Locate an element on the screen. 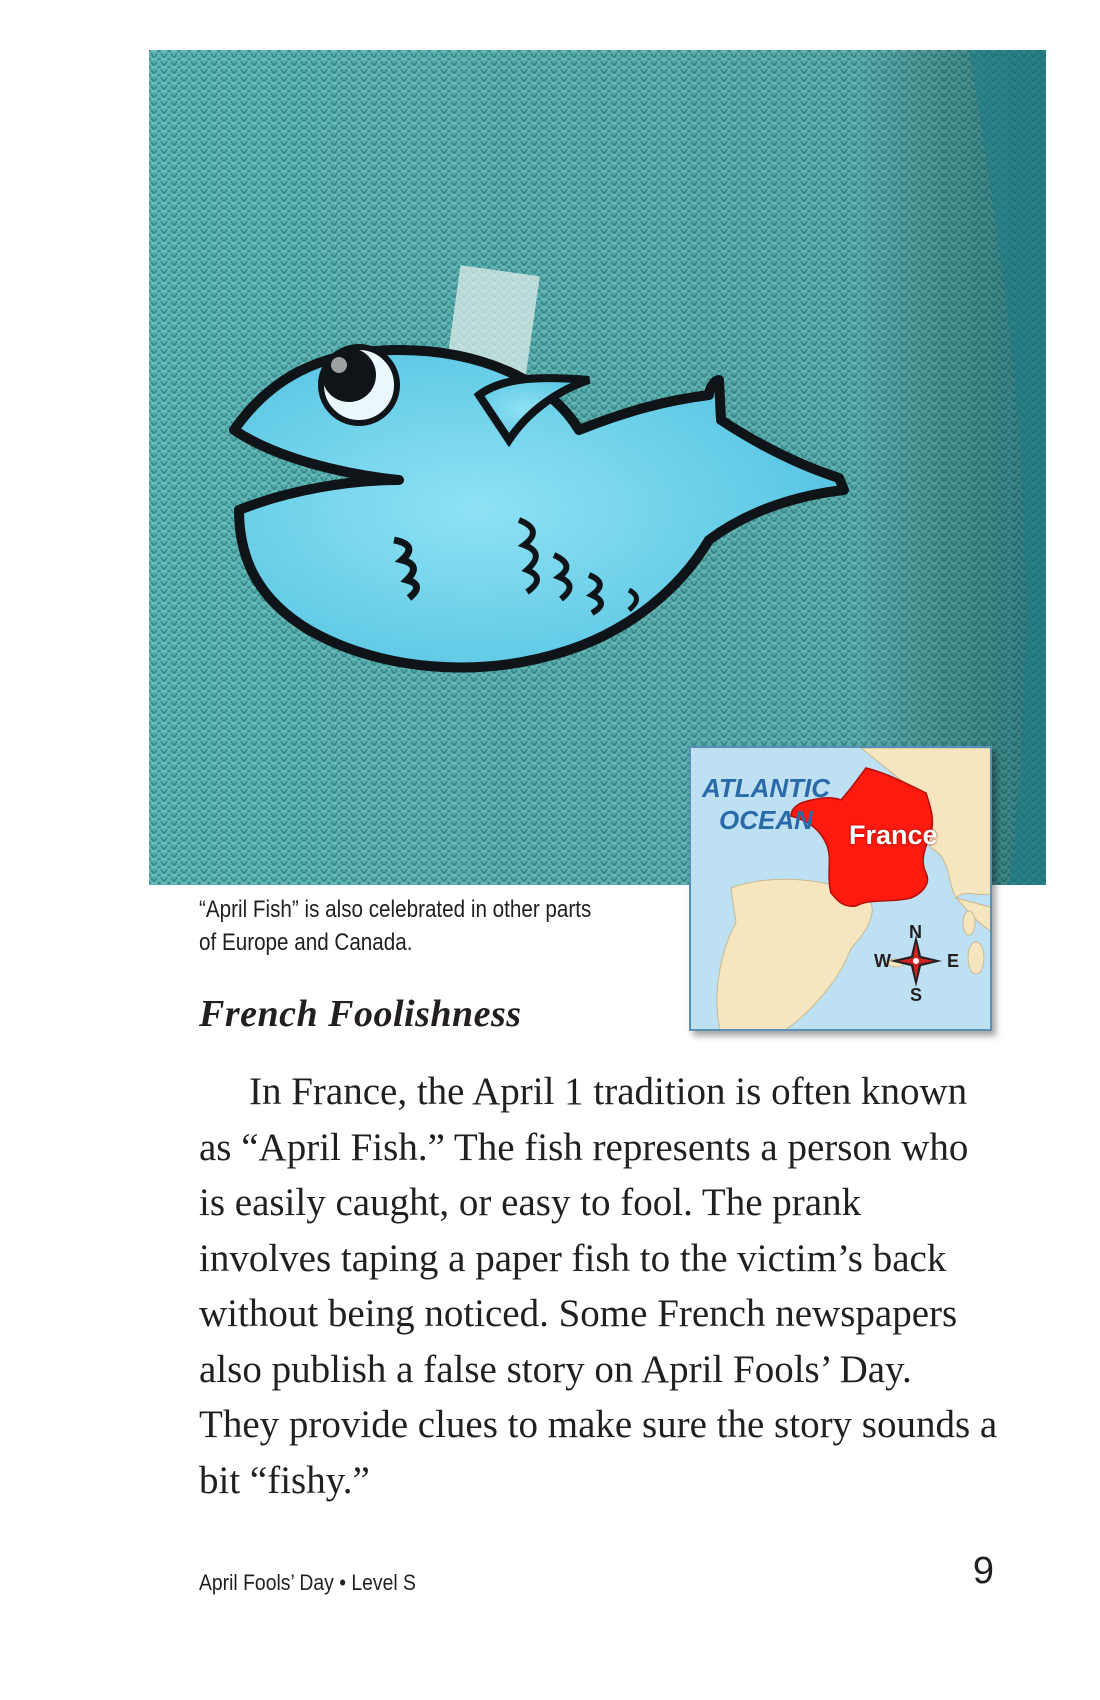  ocean-label: ATLANTIC OCEAN is located at coordinates (766, 804).